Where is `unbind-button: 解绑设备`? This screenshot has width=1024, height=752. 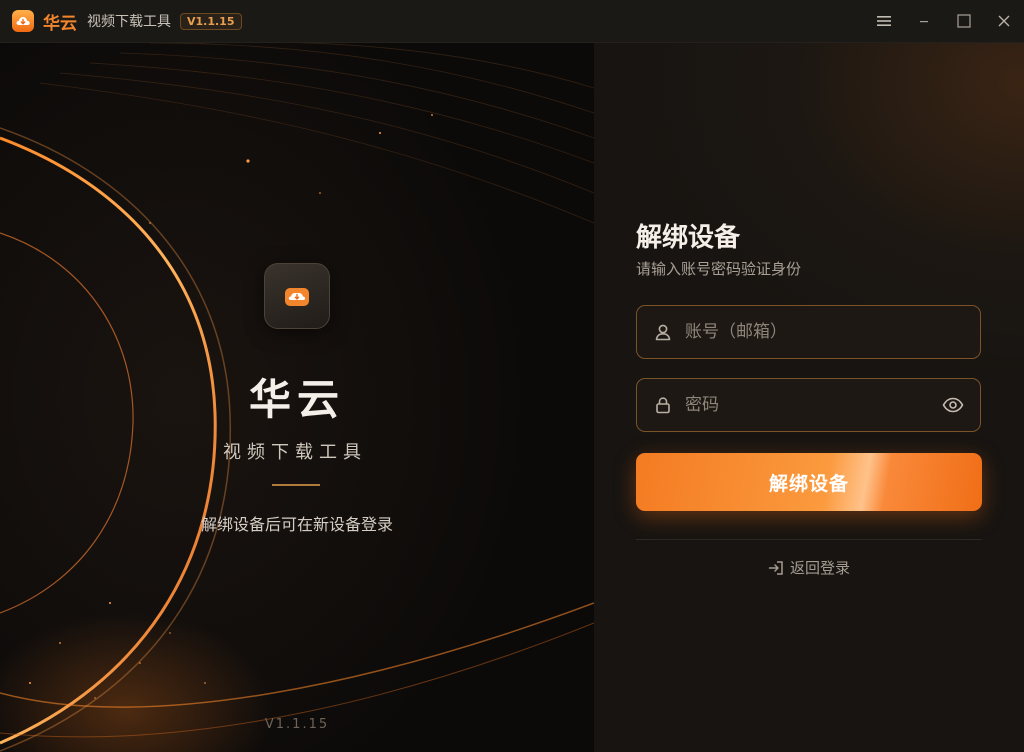 unbind-button: 解绑设备 is located at coordinates (809, 482).